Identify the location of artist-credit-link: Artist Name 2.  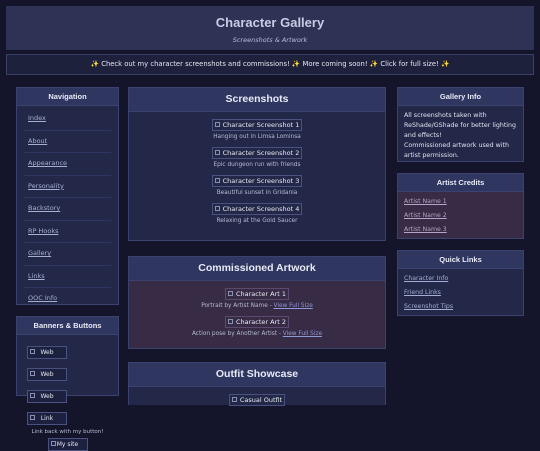
(460, 216).